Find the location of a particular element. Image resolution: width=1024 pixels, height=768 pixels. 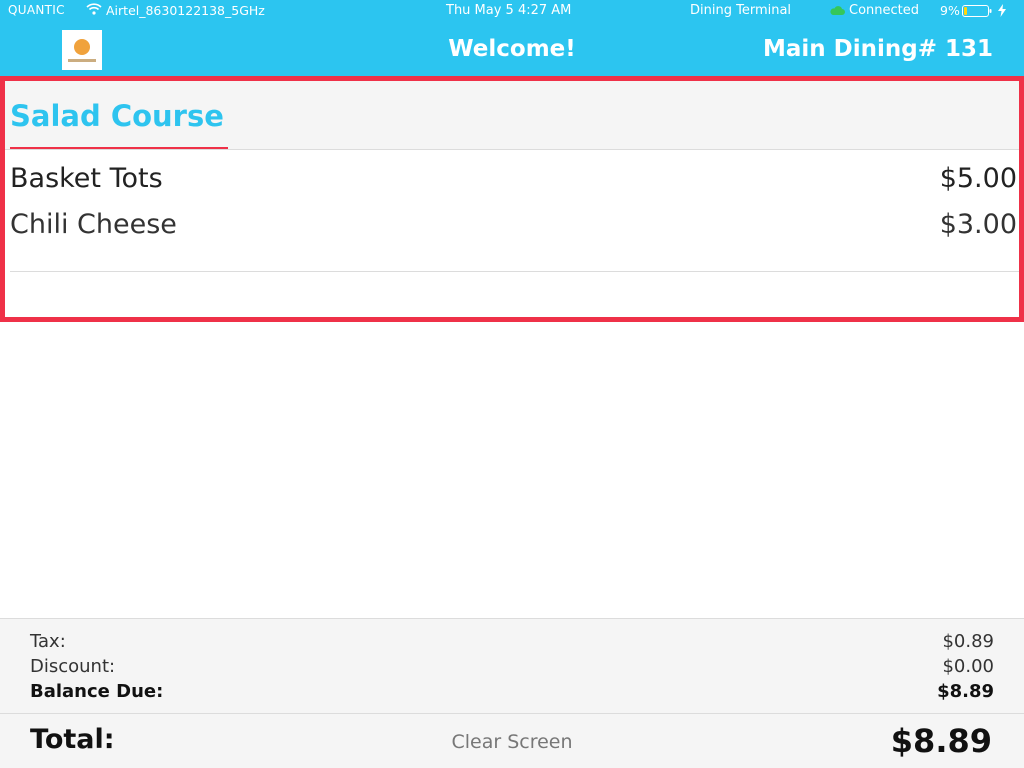

datetime-label: Thu May 5 4:27 AM is located at coordinates (509, 10).